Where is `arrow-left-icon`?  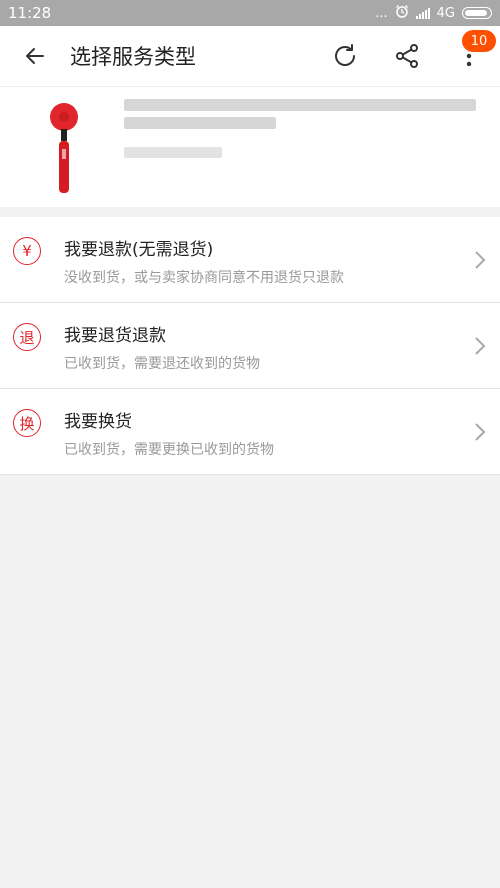
arrow-left-icon is located at coordinates (35, 56).